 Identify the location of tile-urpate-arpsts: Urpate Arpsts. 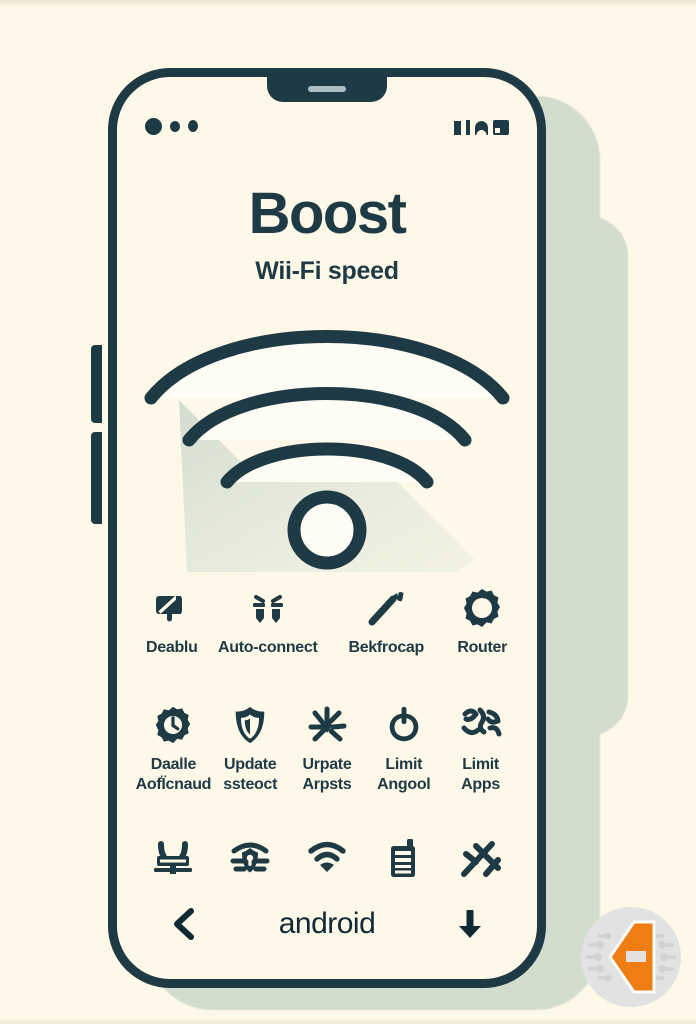
(327, 749).